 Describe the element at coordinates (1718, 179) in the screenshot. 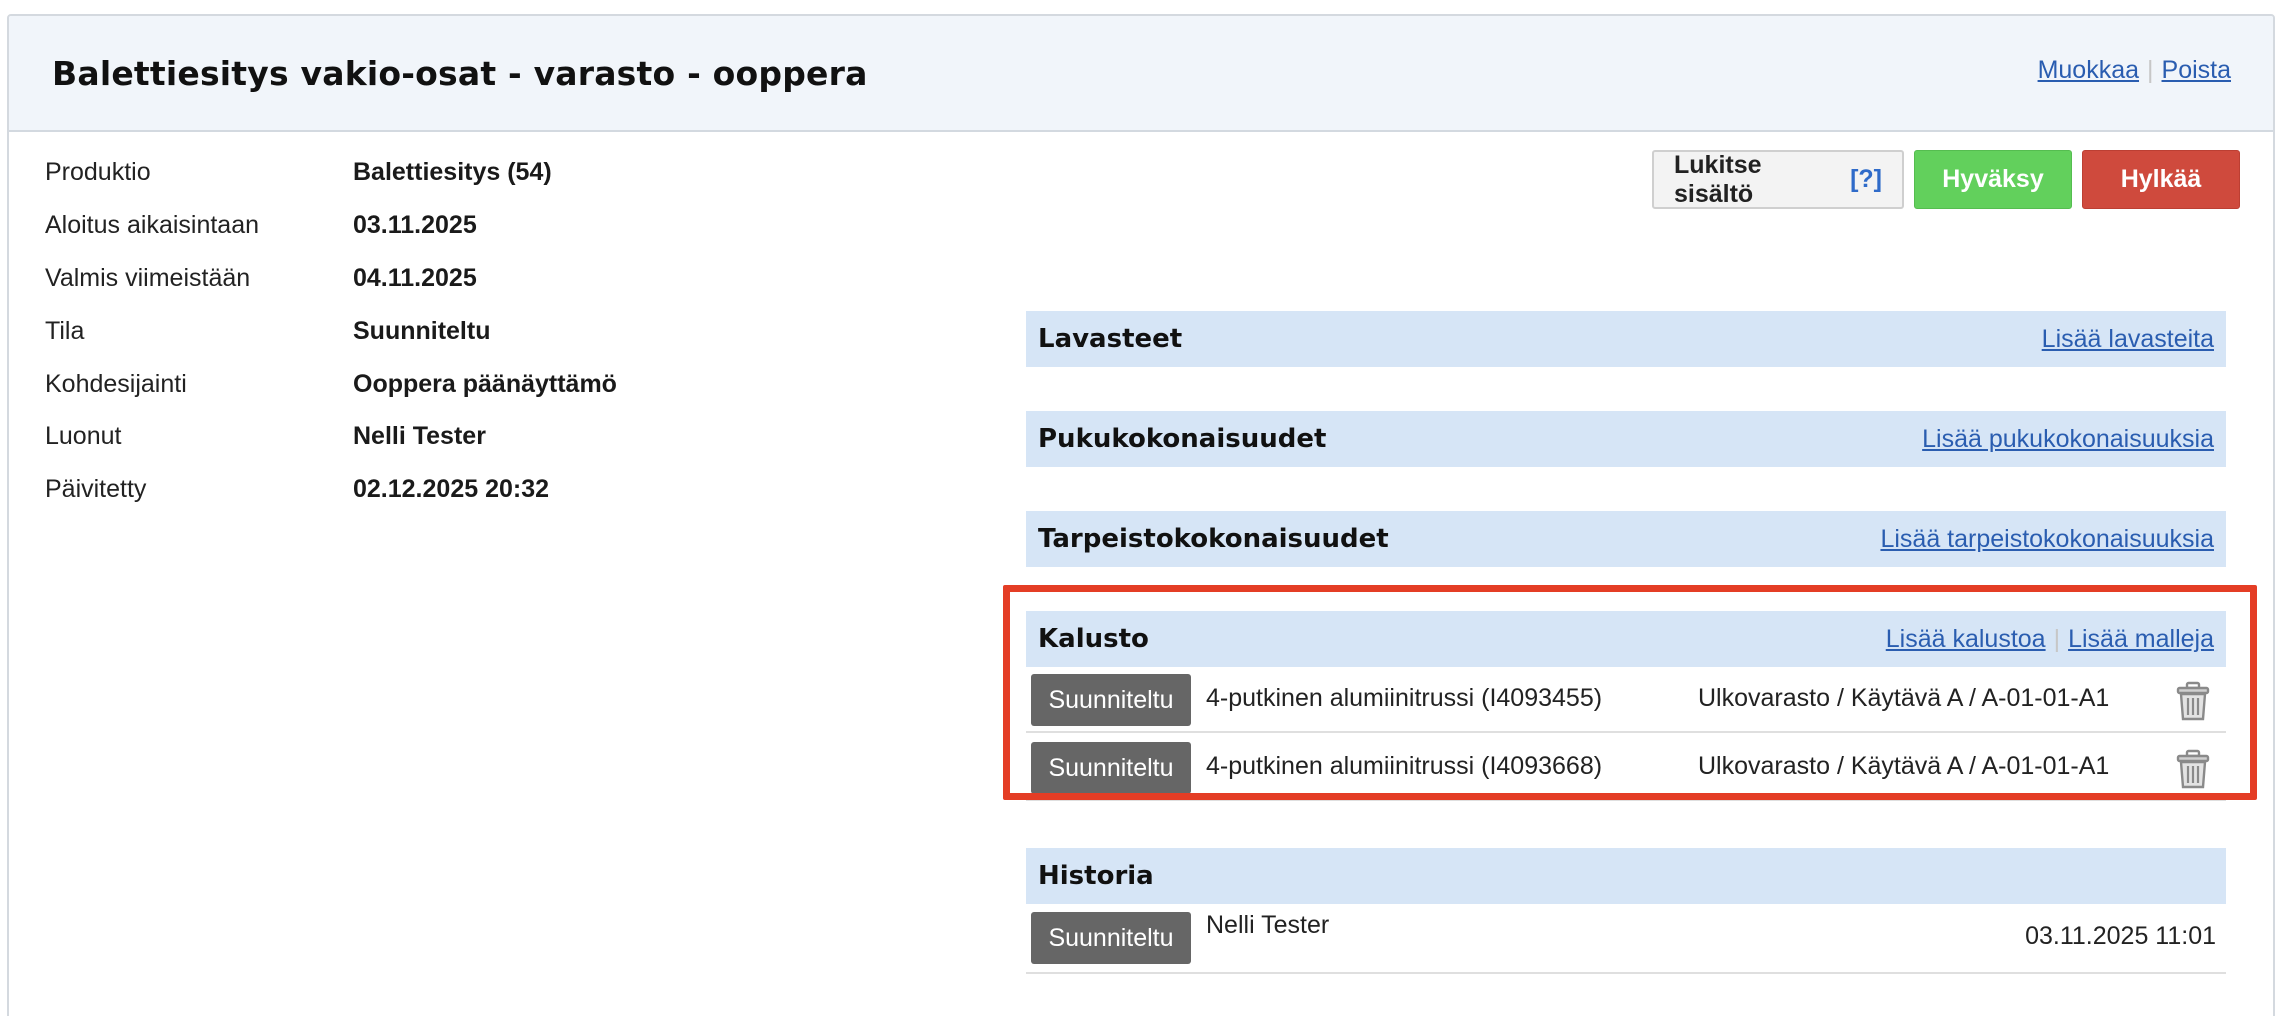

I see `lock-content-label: Lukitse sisältö` at that location.